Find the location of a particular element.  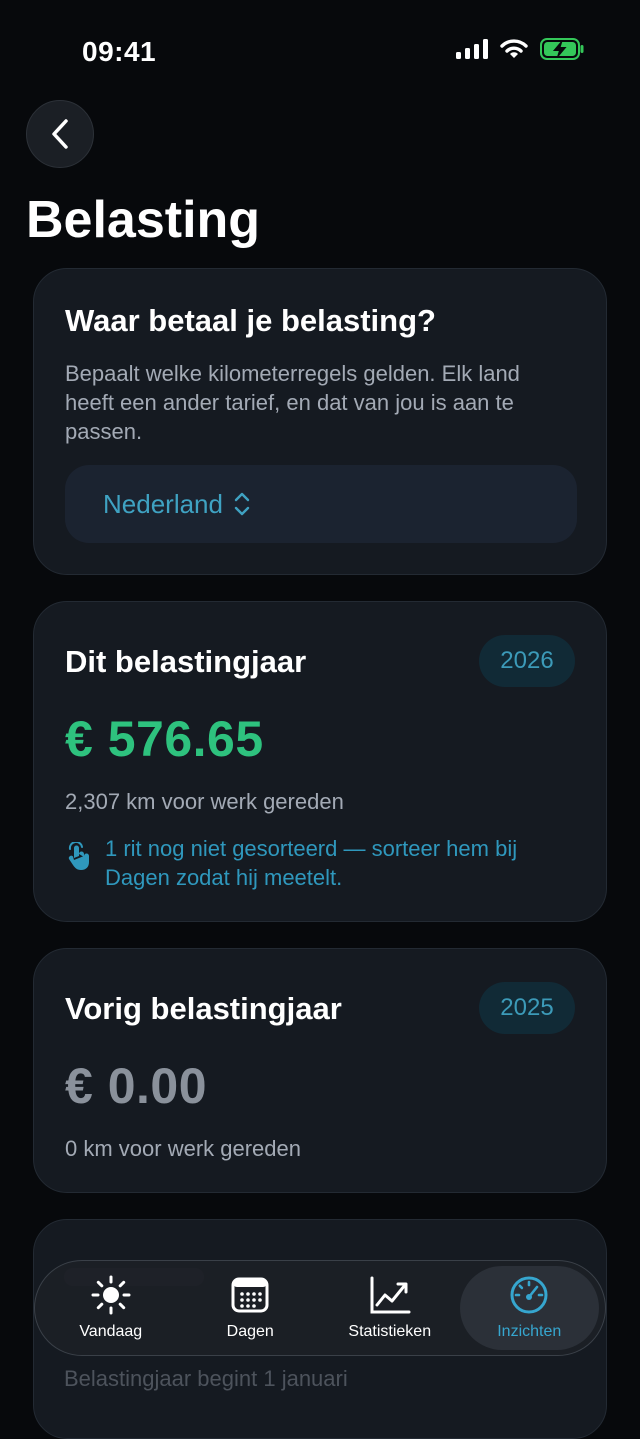

battery-charging-icon is located at coordinates (562, 49).